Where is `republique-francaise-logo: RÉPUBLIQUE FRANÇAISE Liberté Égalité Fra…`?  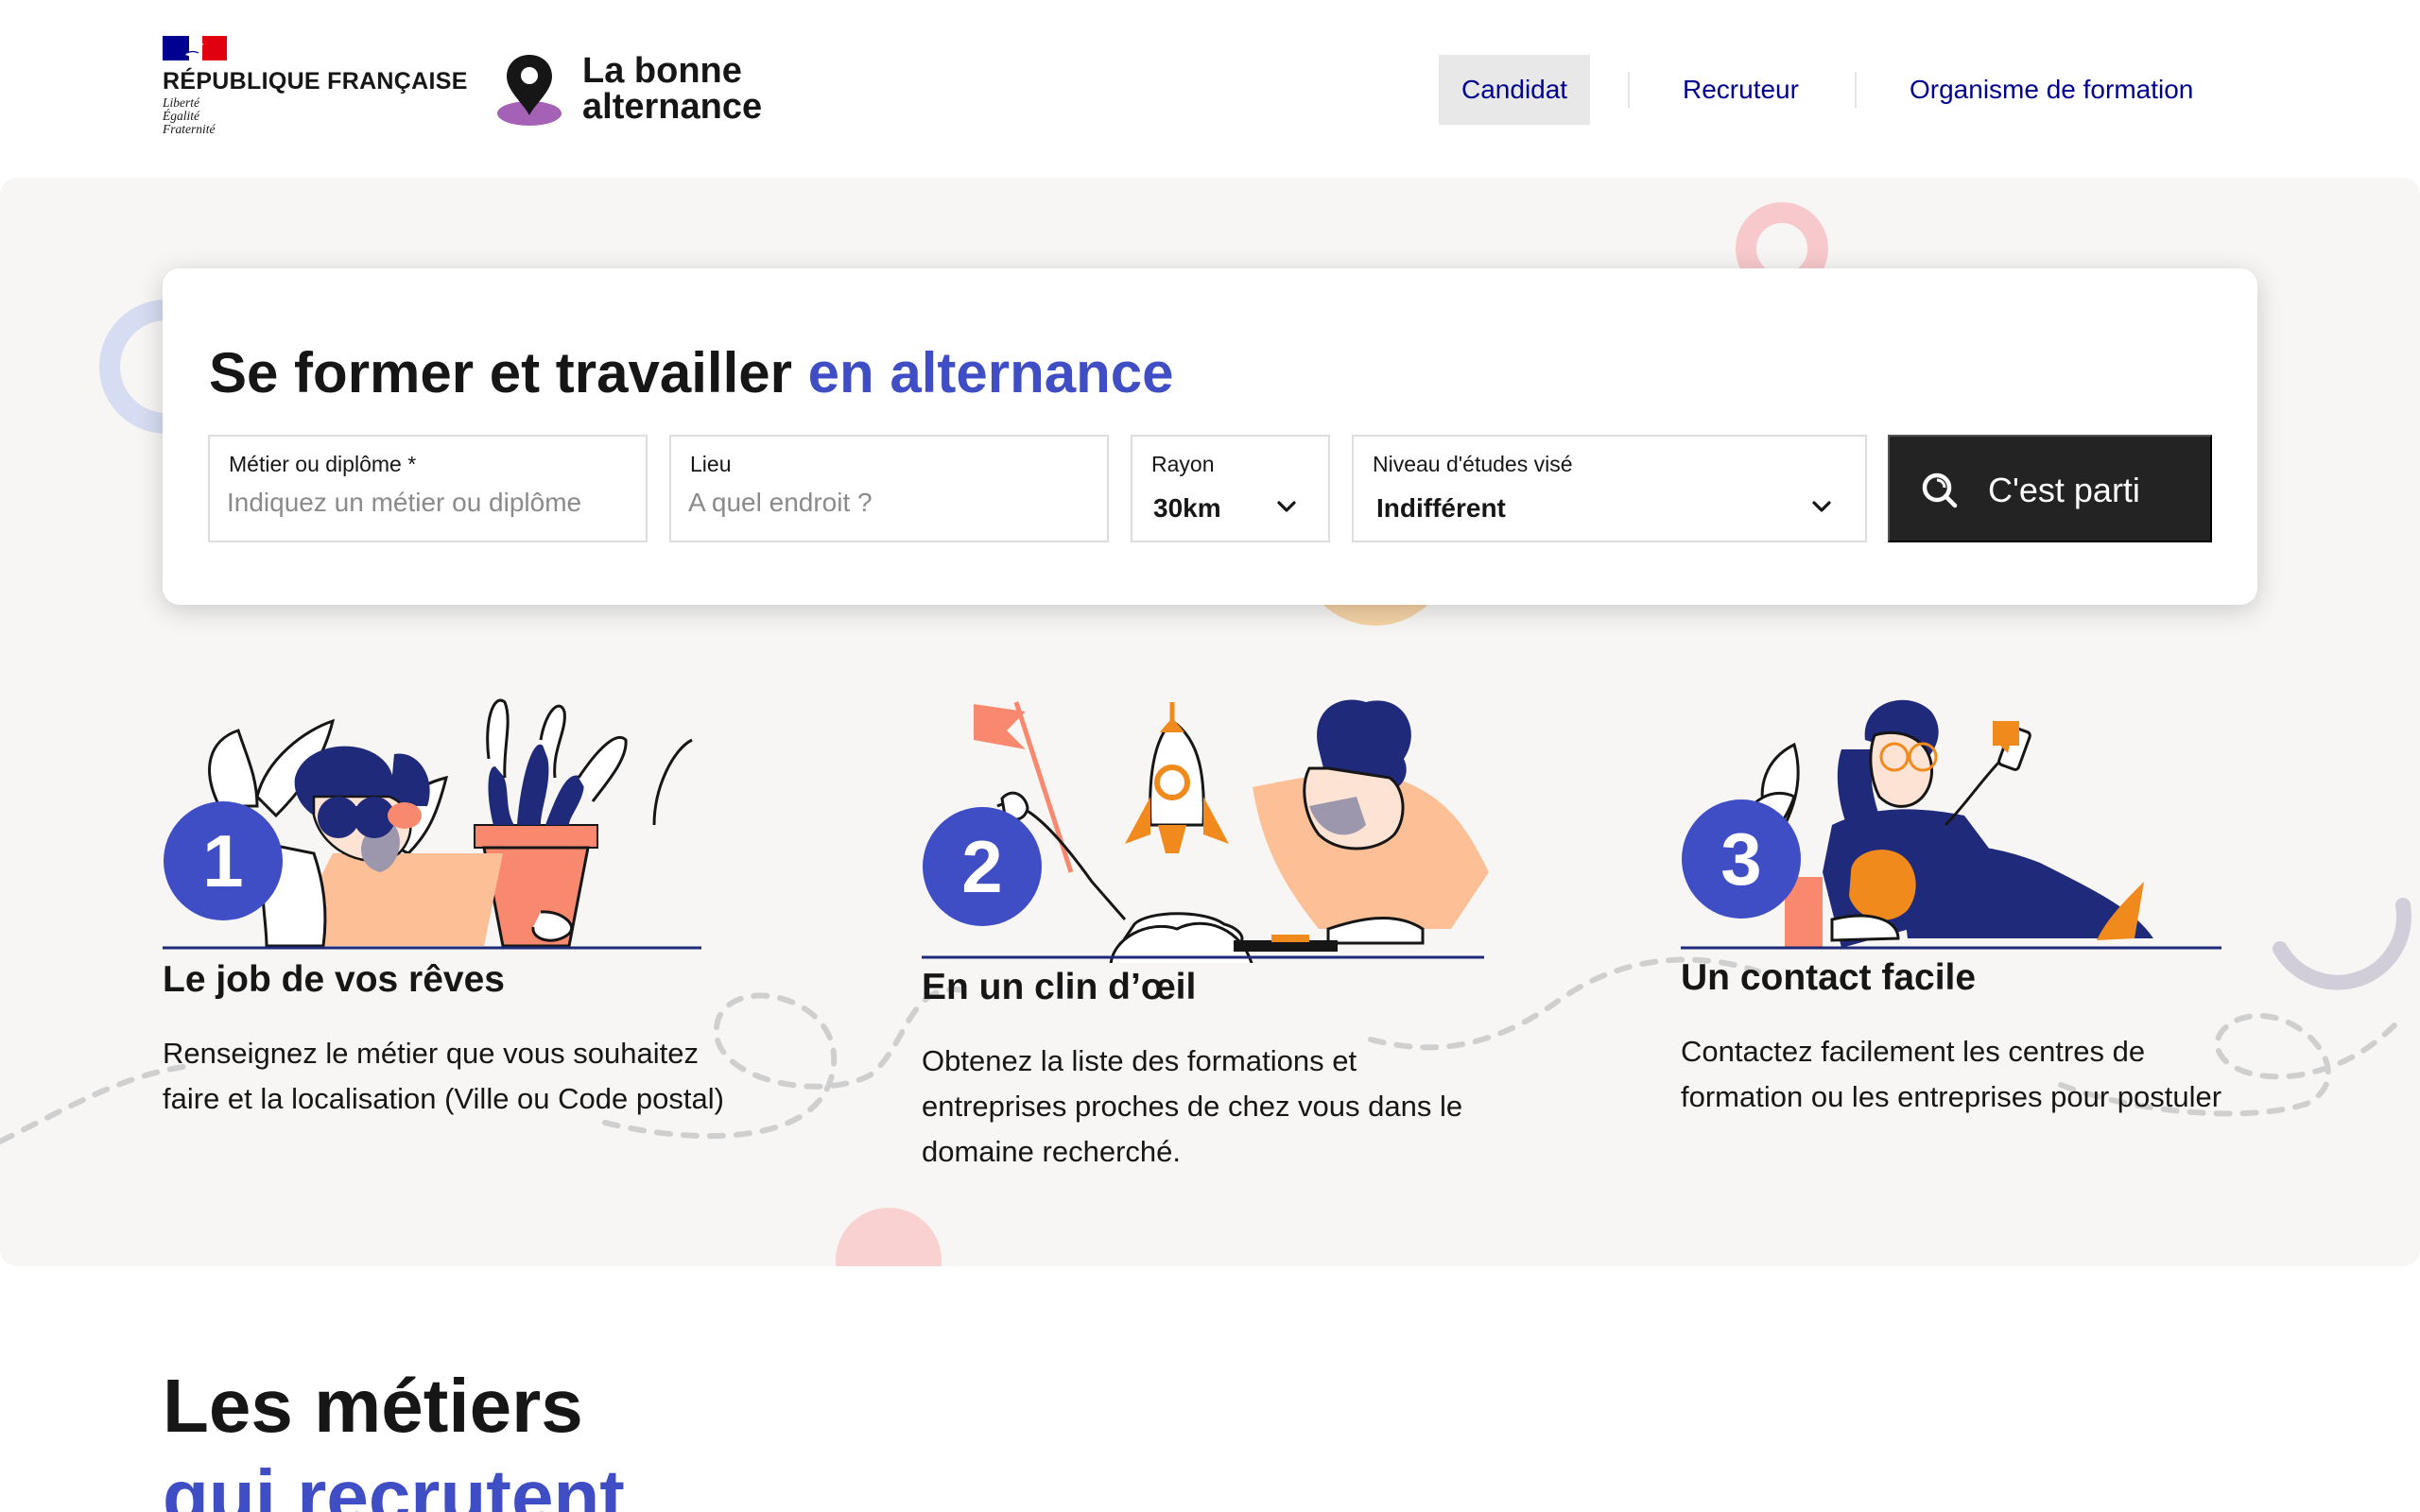
republique-francaise-logo: RÉPUBLIQUE FRANÇAISE Liberté Égalité Fra… is located at coordinates (315, 91).